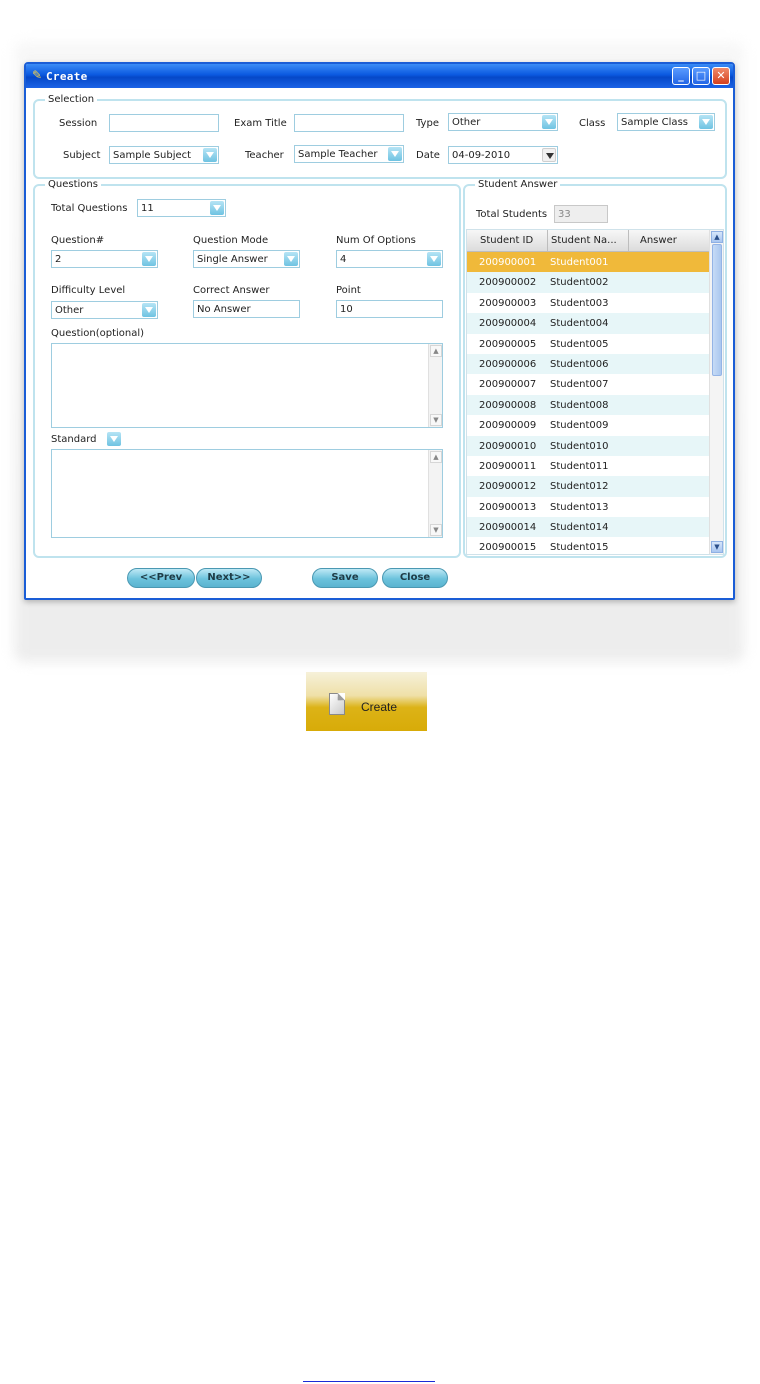  What do you see at coordinates (369, 1381) in the screenshot?
I see `divider` at bounding box center [369, 1381].